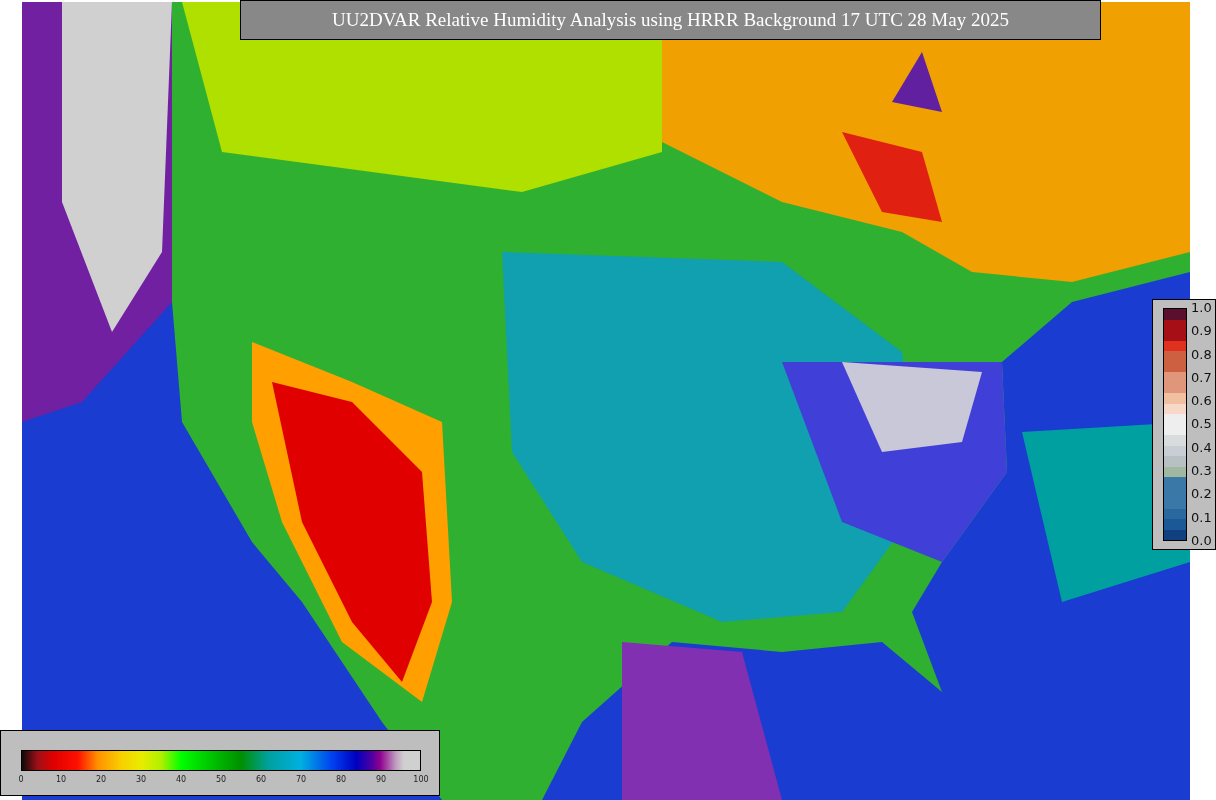 The height and width of the screenshot is (800, 1216). What do you see at coordinates (261, 780) in the screenshot?
I see `colorbar-label: 60` at bounding box center [261, 780].